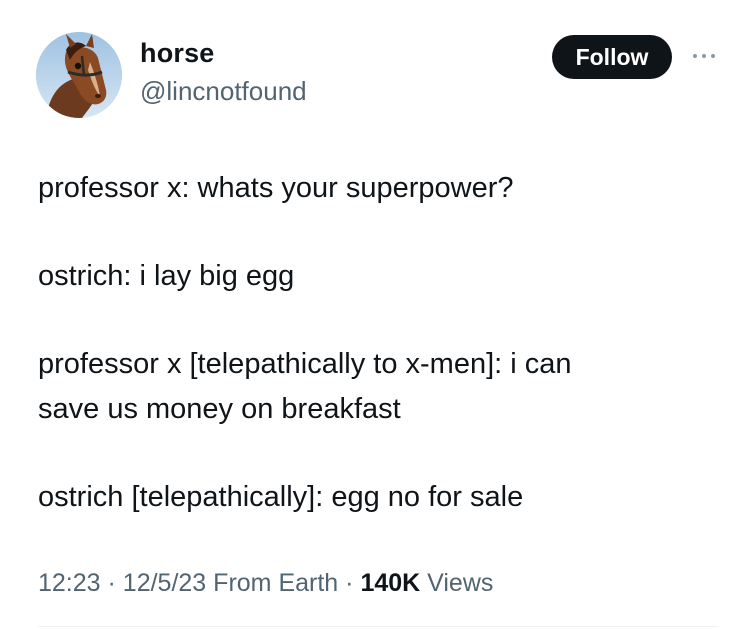 The width and height of the screenshot is (755, 629). I want to click on author-handle: @lincnotfound, so click(223, 91).